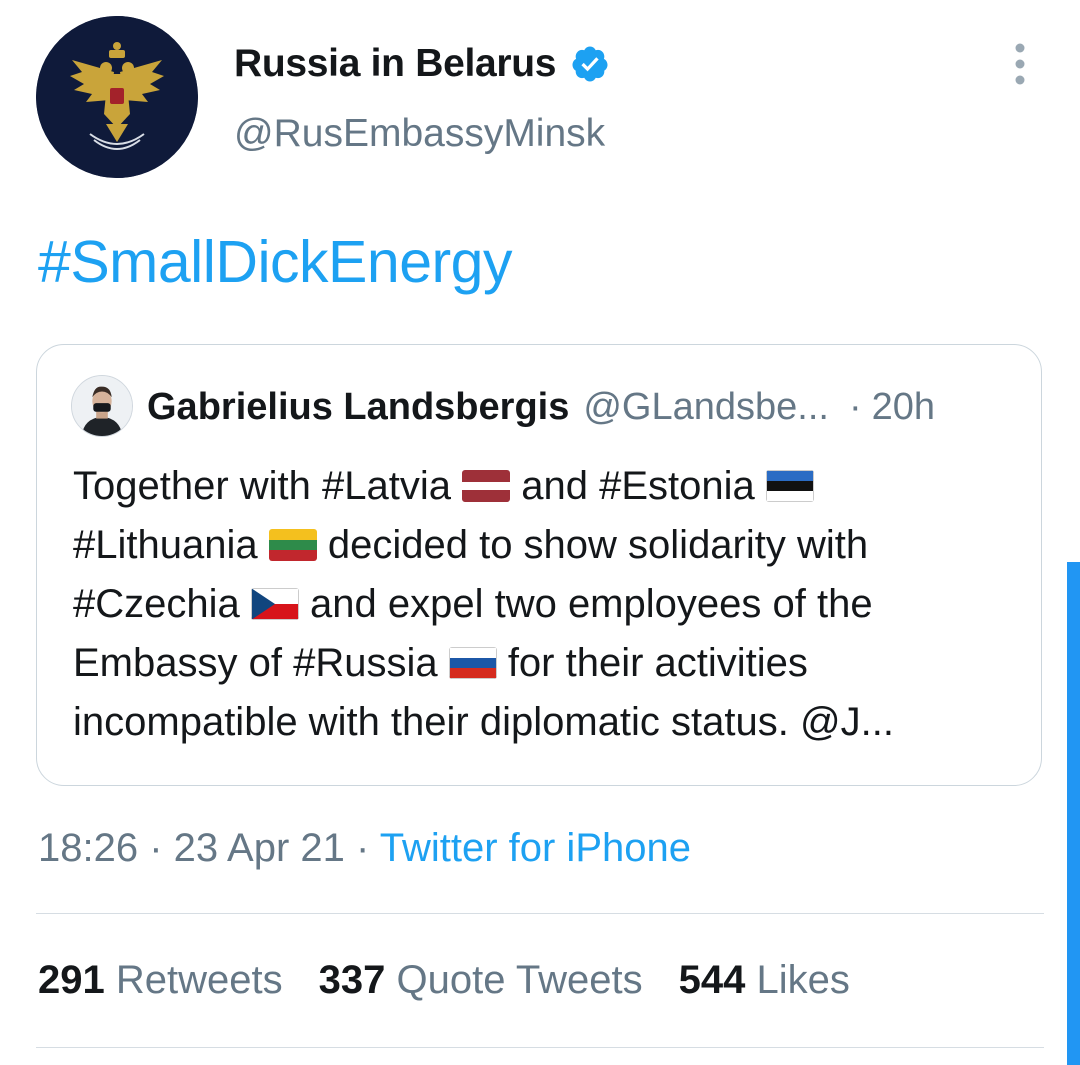 This screenshot has height=1065, width=1080. I want to click on quoted-author-avatar, so click(102, 406).